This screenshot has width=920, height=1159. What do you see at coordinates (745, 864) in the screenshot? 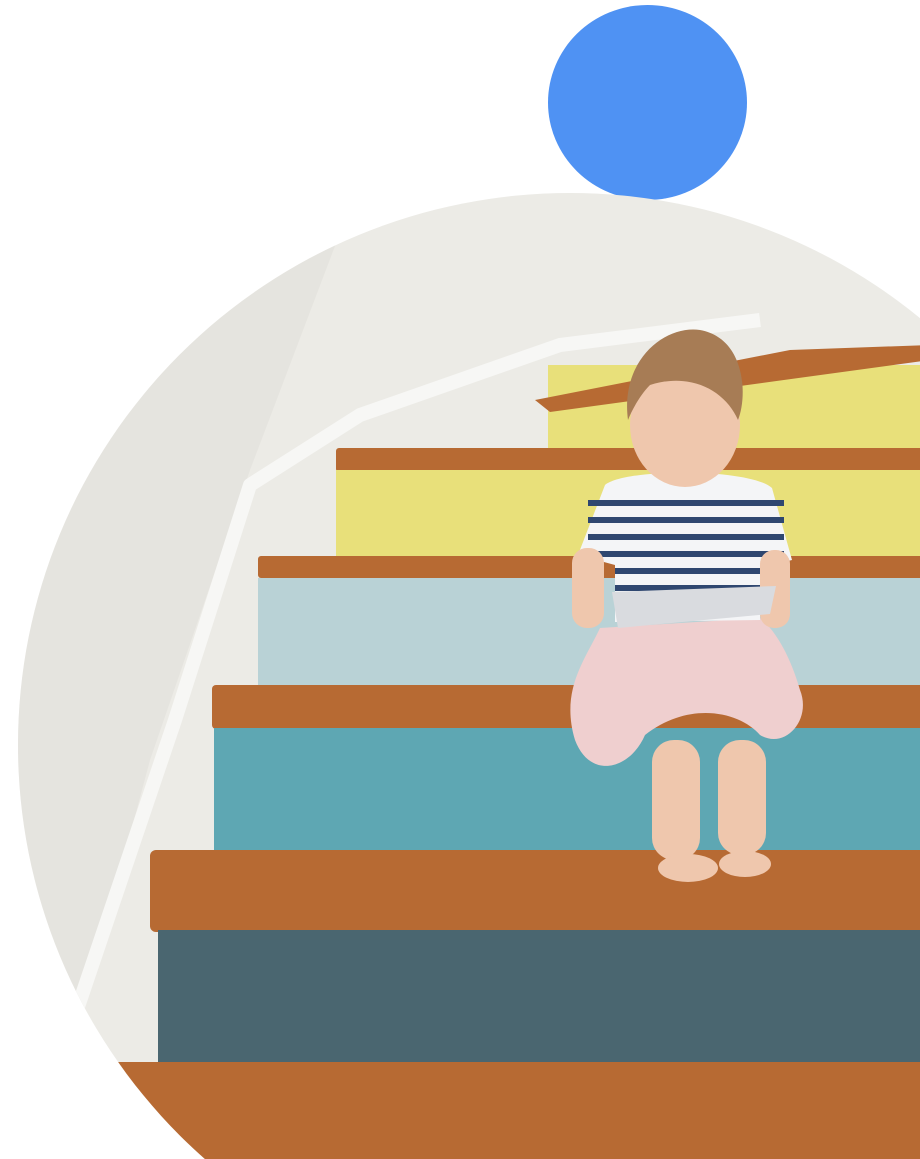
I see `right-foot` at bounding box center [745, 864].